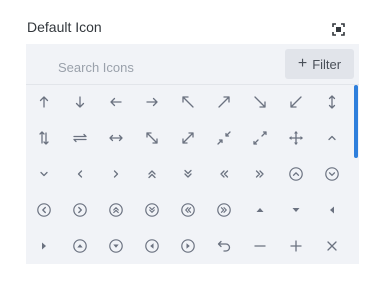 This screenshot has width=385, height=286. I want to click on caret-left-icon, so click(332, 210).